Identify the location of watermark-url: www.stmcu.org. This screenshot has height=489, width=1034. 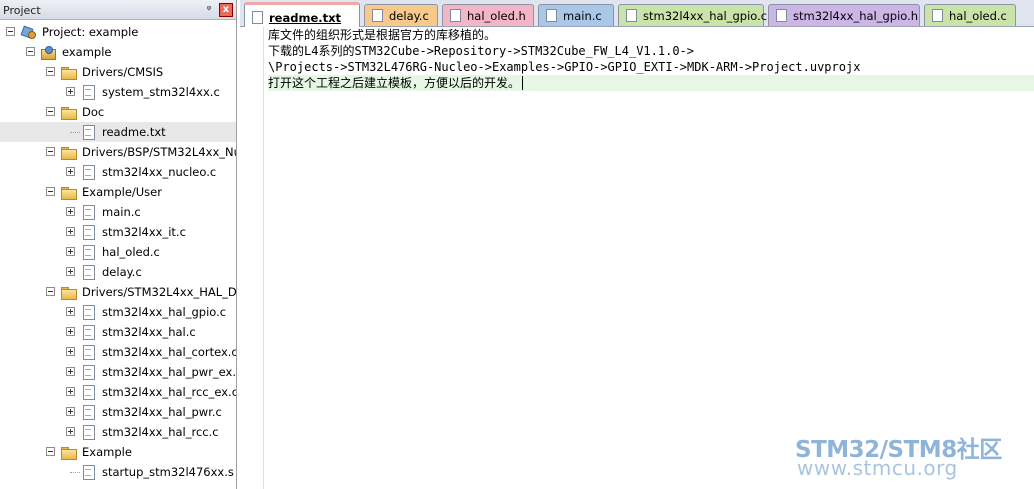
(877, 468).